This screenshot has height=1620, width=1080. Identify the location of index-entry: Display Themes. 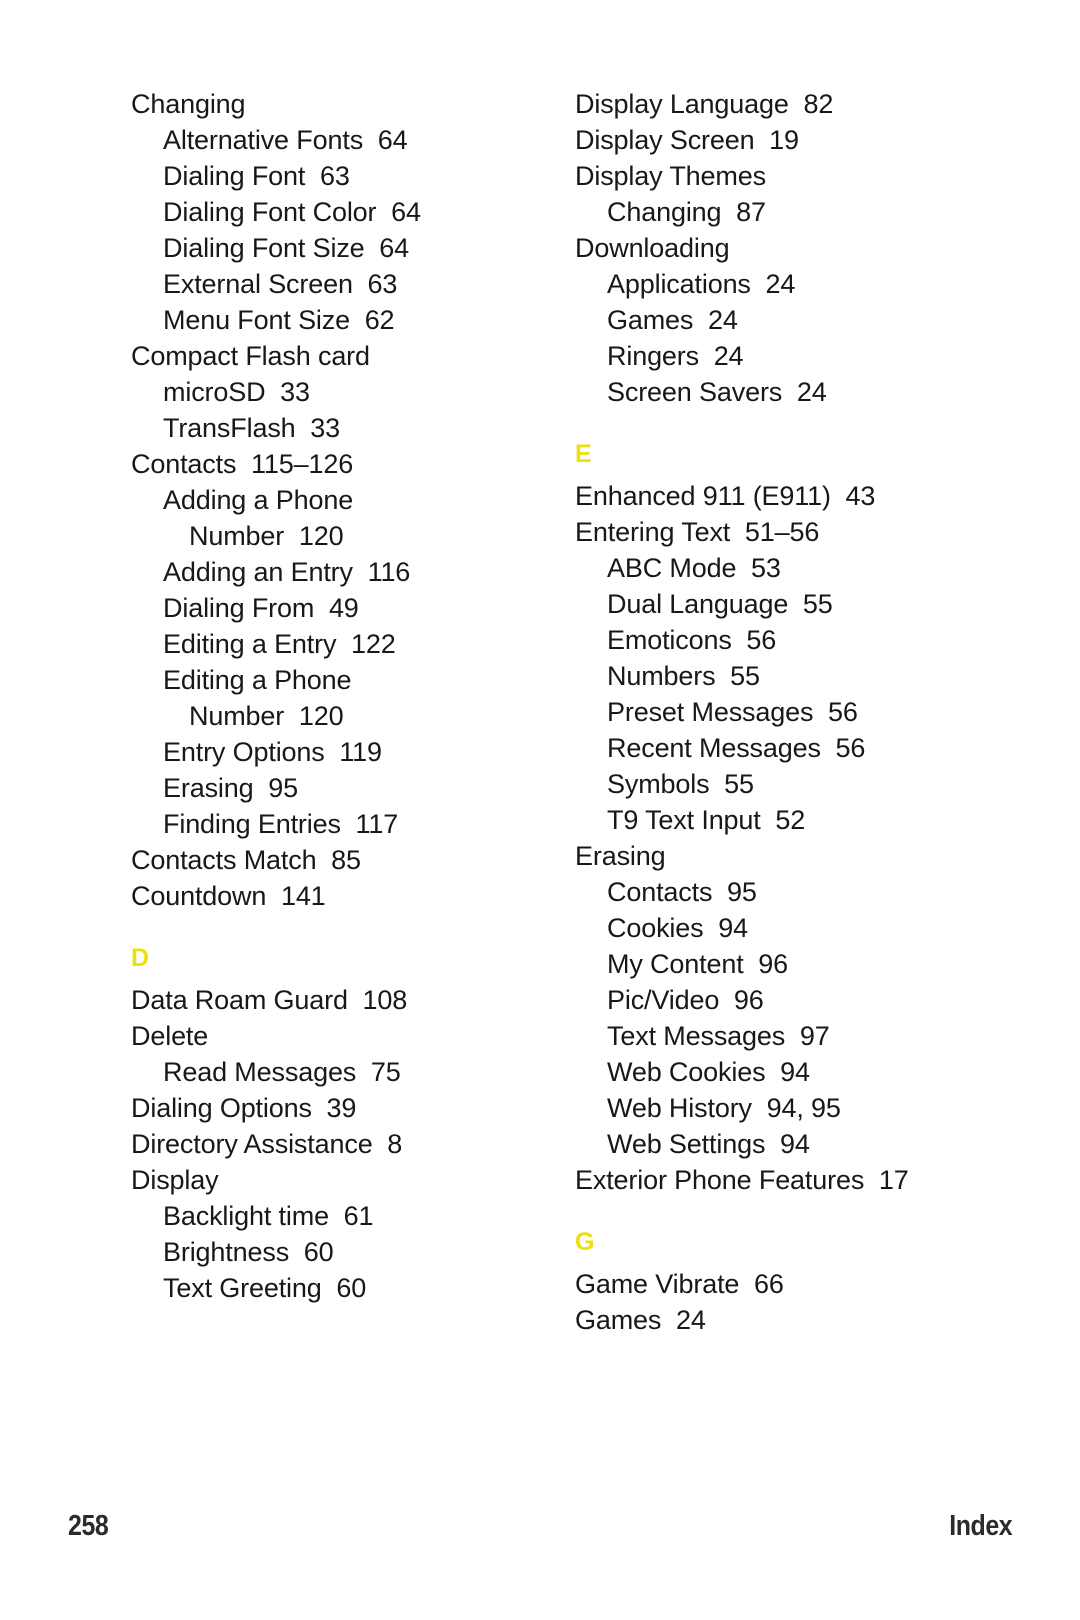
(670, 176).